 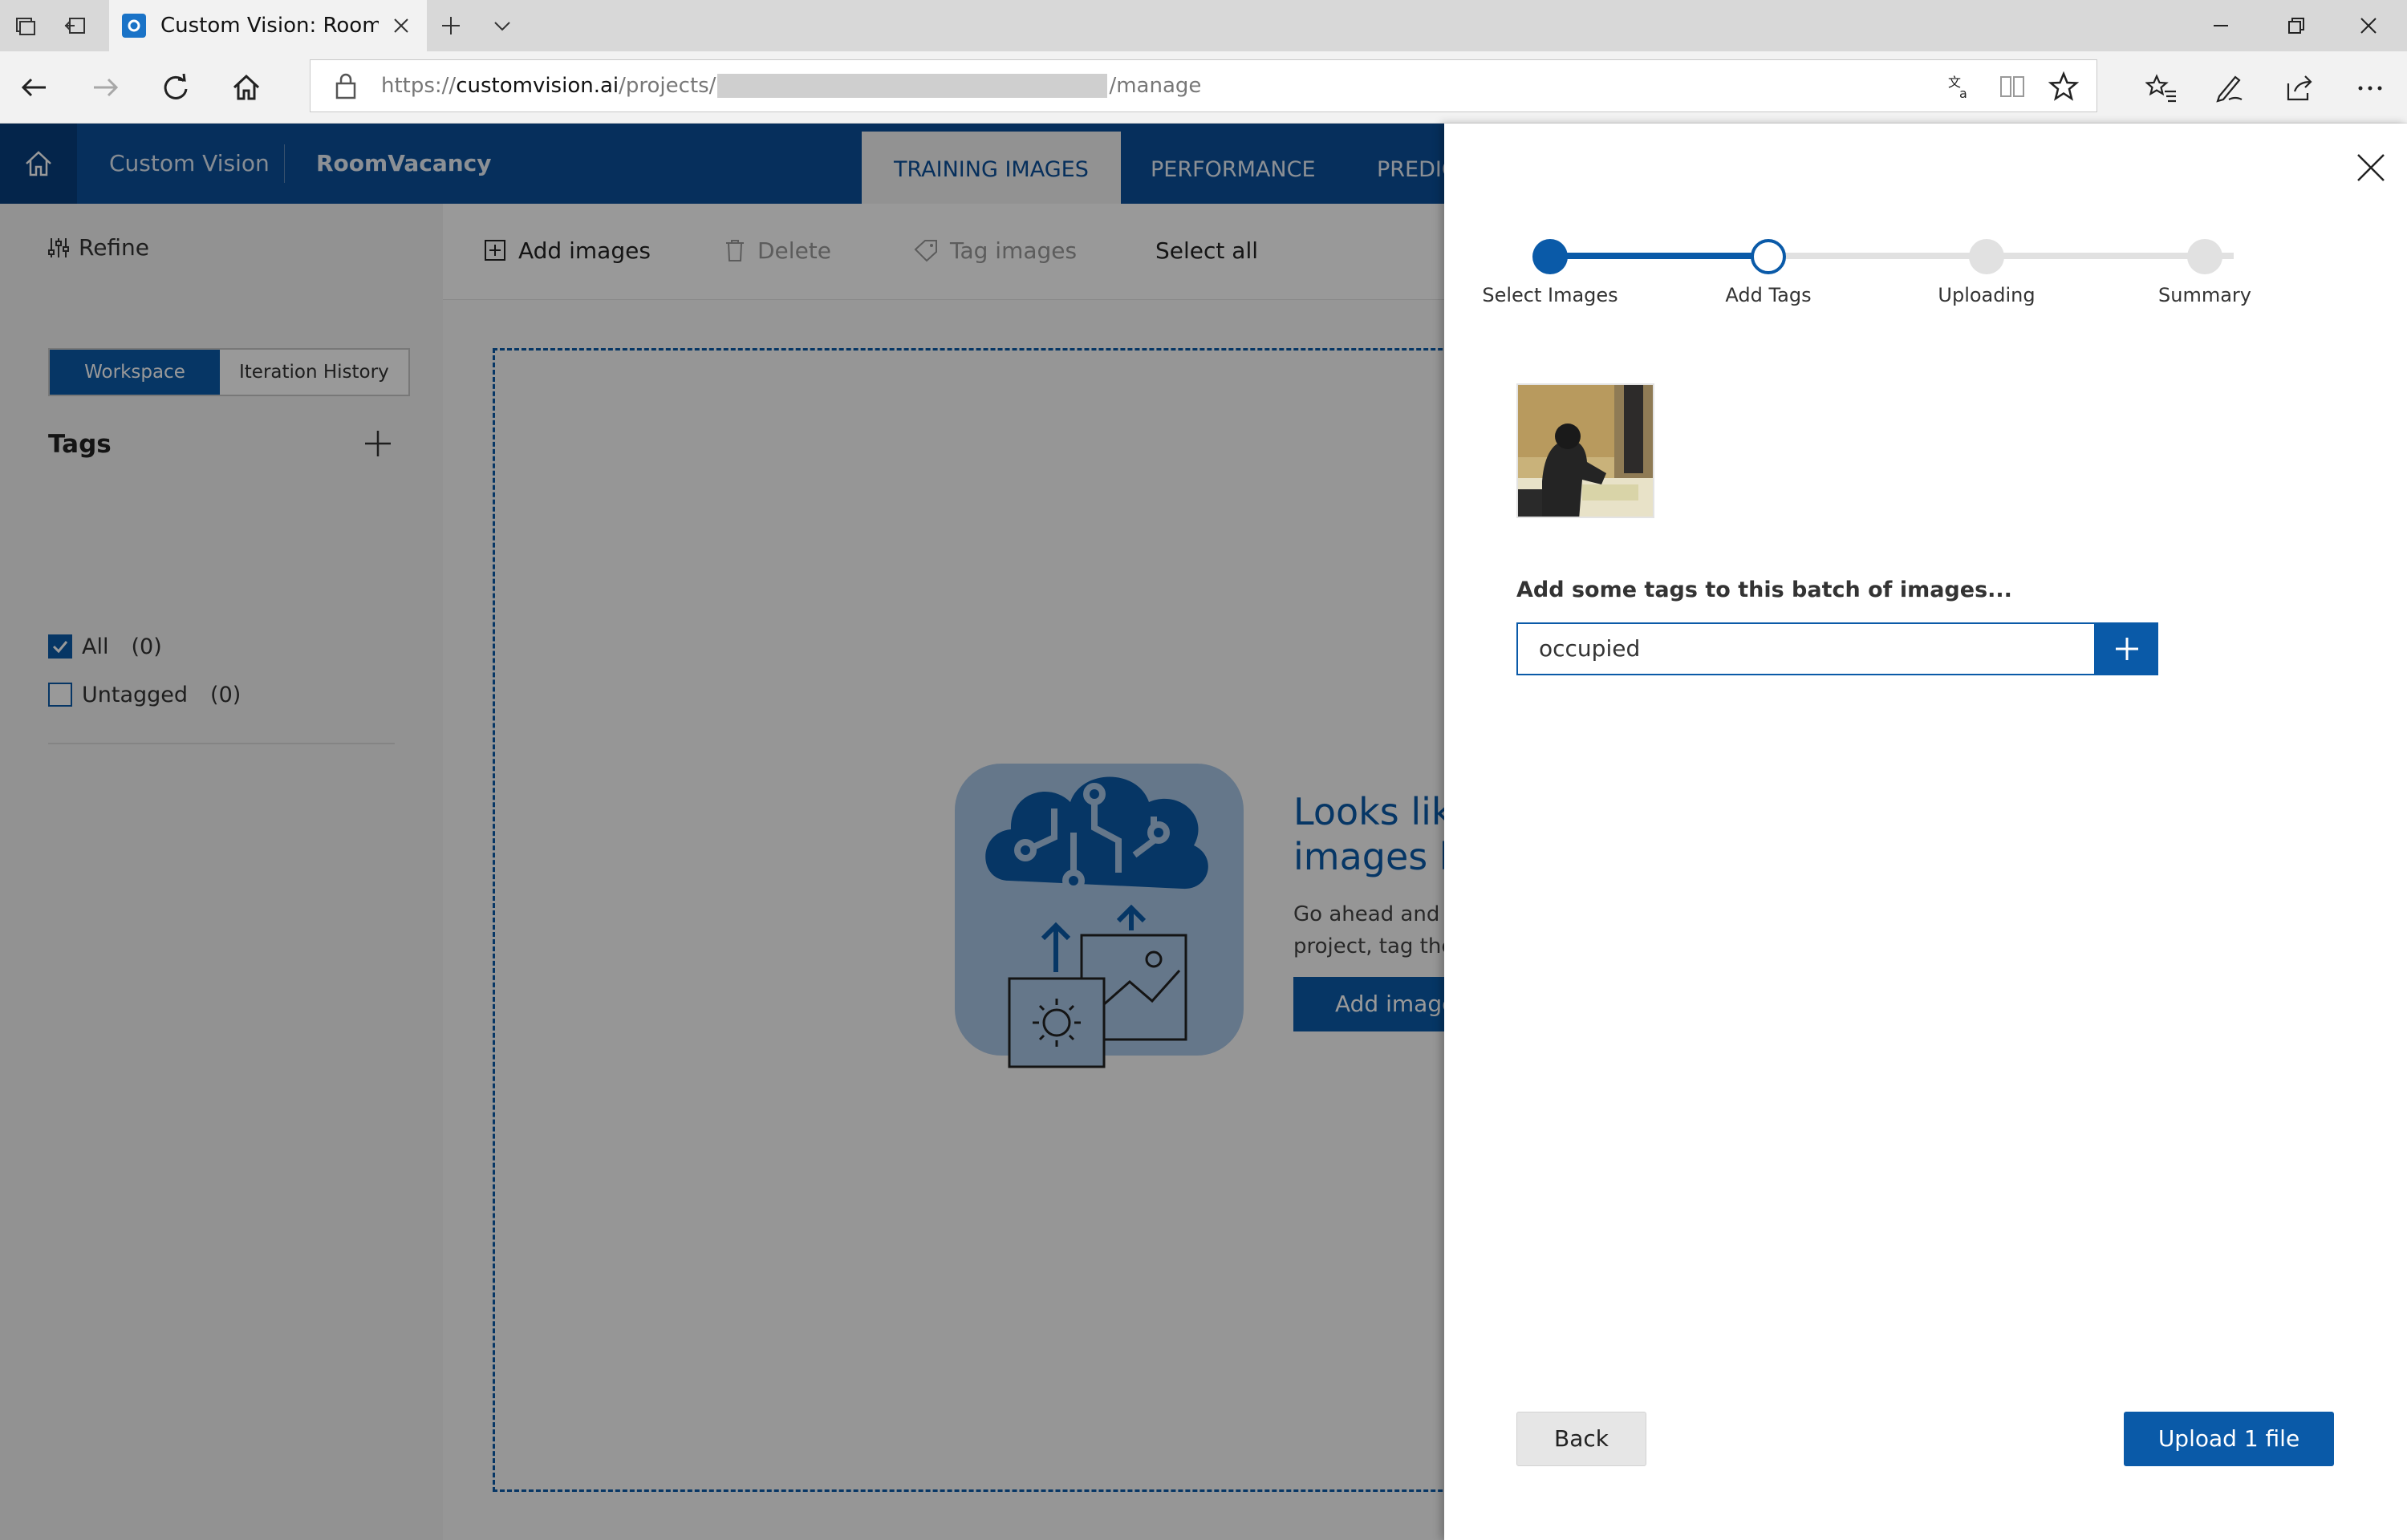 What do you see at coordinates (134, 26) in the screenshot?
I see `custom-vision-favicon-icon` at bounding box center [134, 26].